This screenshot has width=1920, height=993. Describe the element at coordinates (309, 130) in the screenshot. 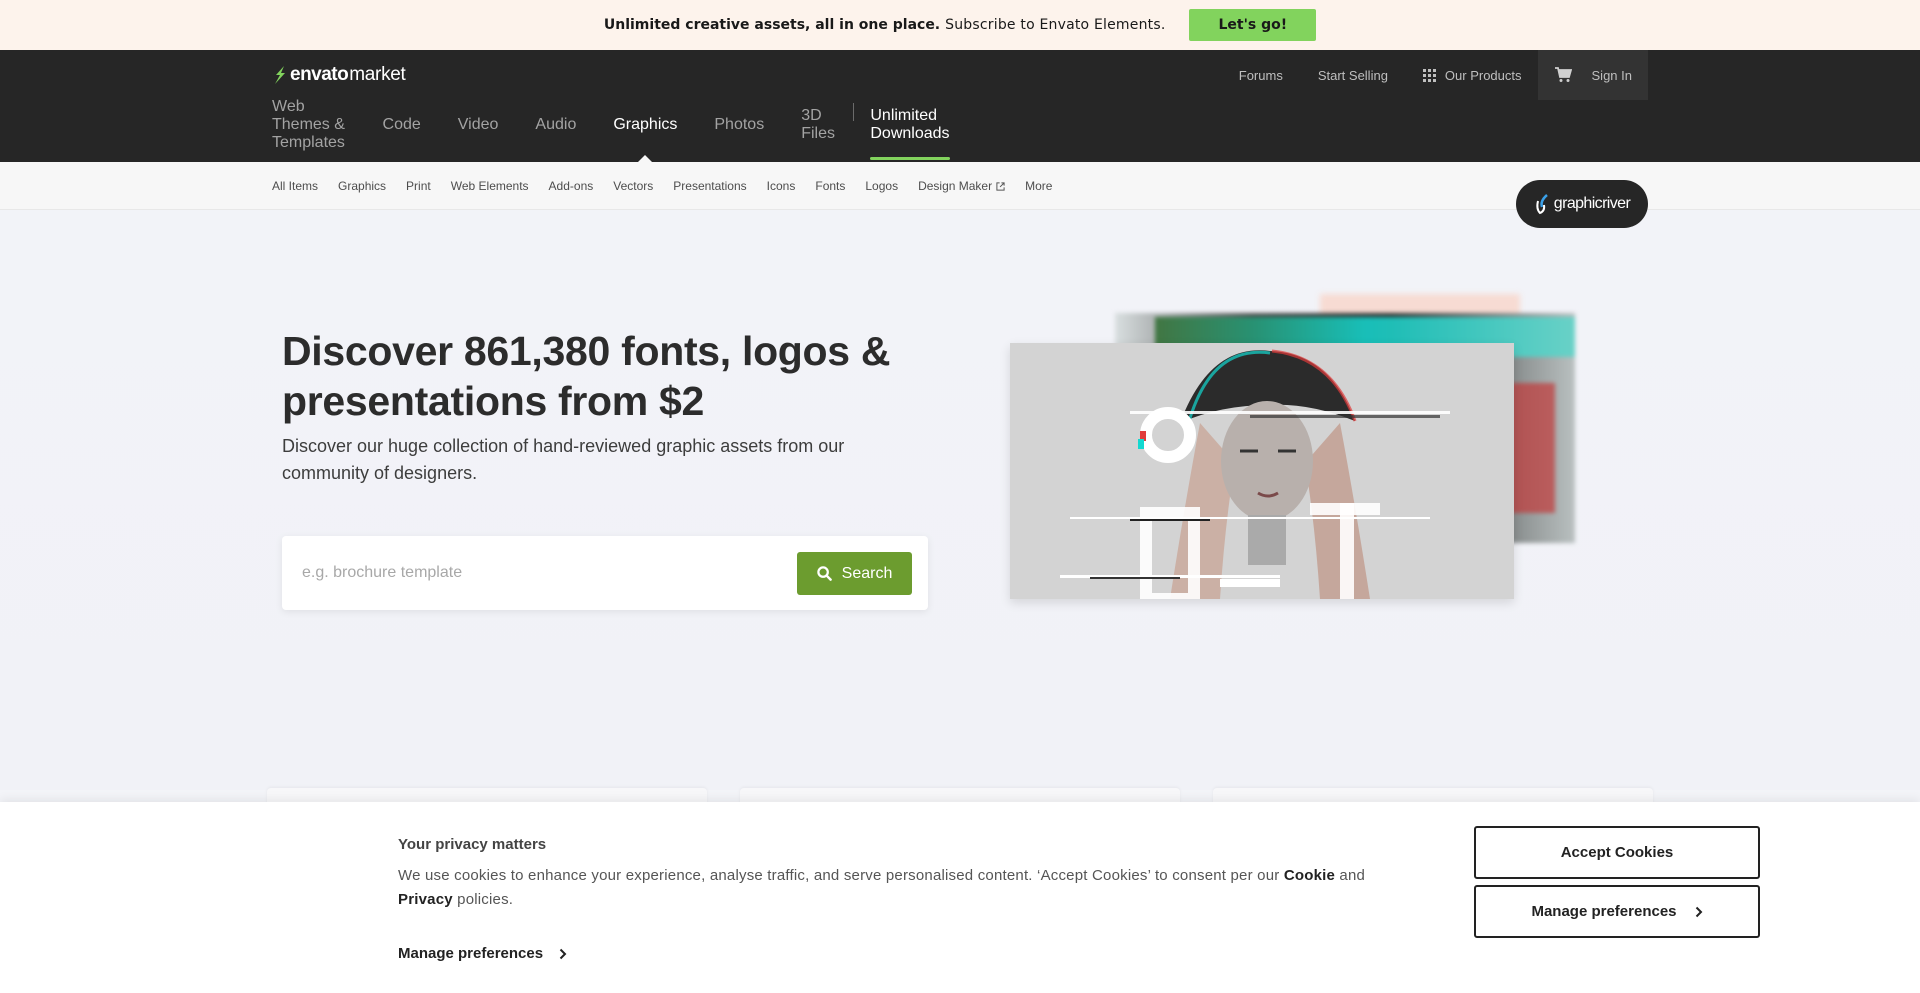

I see `nav-web-themes: Web Themes & Templates` at that location.